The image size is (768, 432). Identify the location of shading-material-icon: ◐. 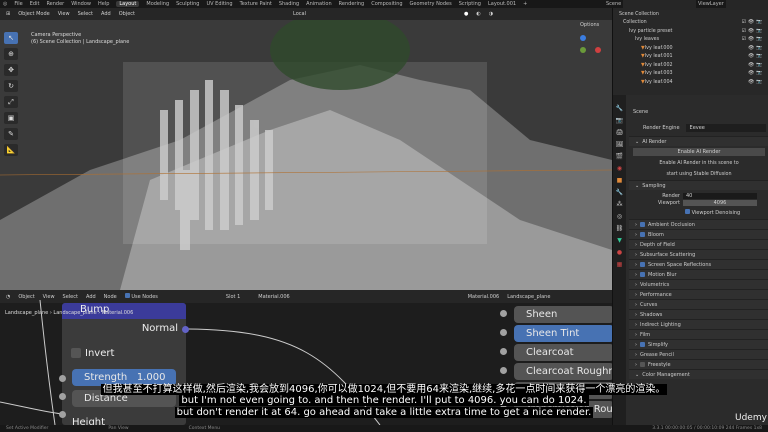
(478, 14).